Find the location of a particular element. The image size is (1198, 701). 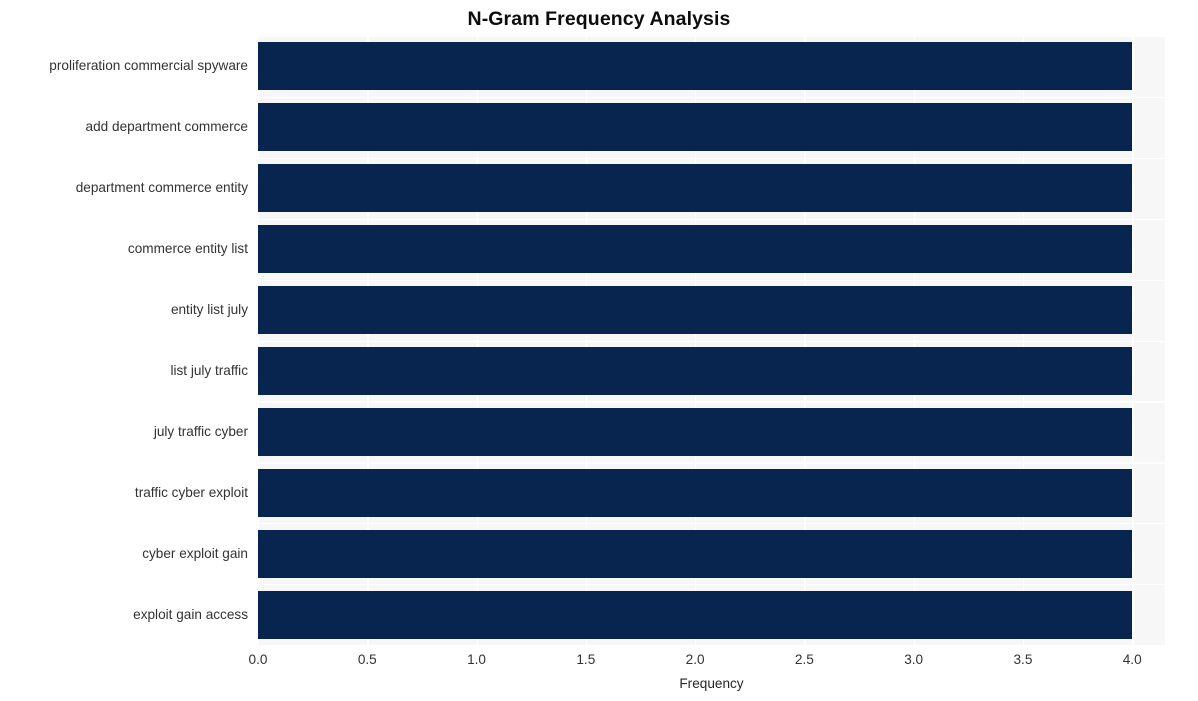

y-axis-tick-label: exploit gain access is located at coordinates (190, 614).